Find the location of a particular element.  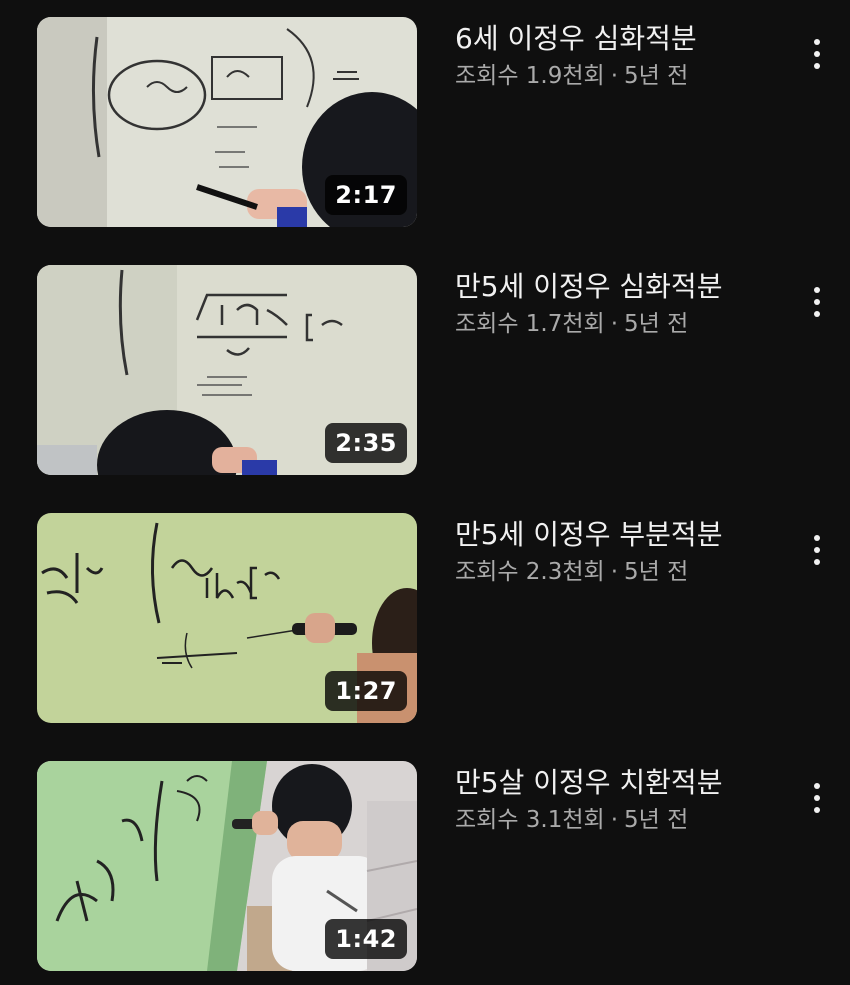

video-meta: 조회수 3.1천회 · 5년 전 is located at coordinates (625, 820).